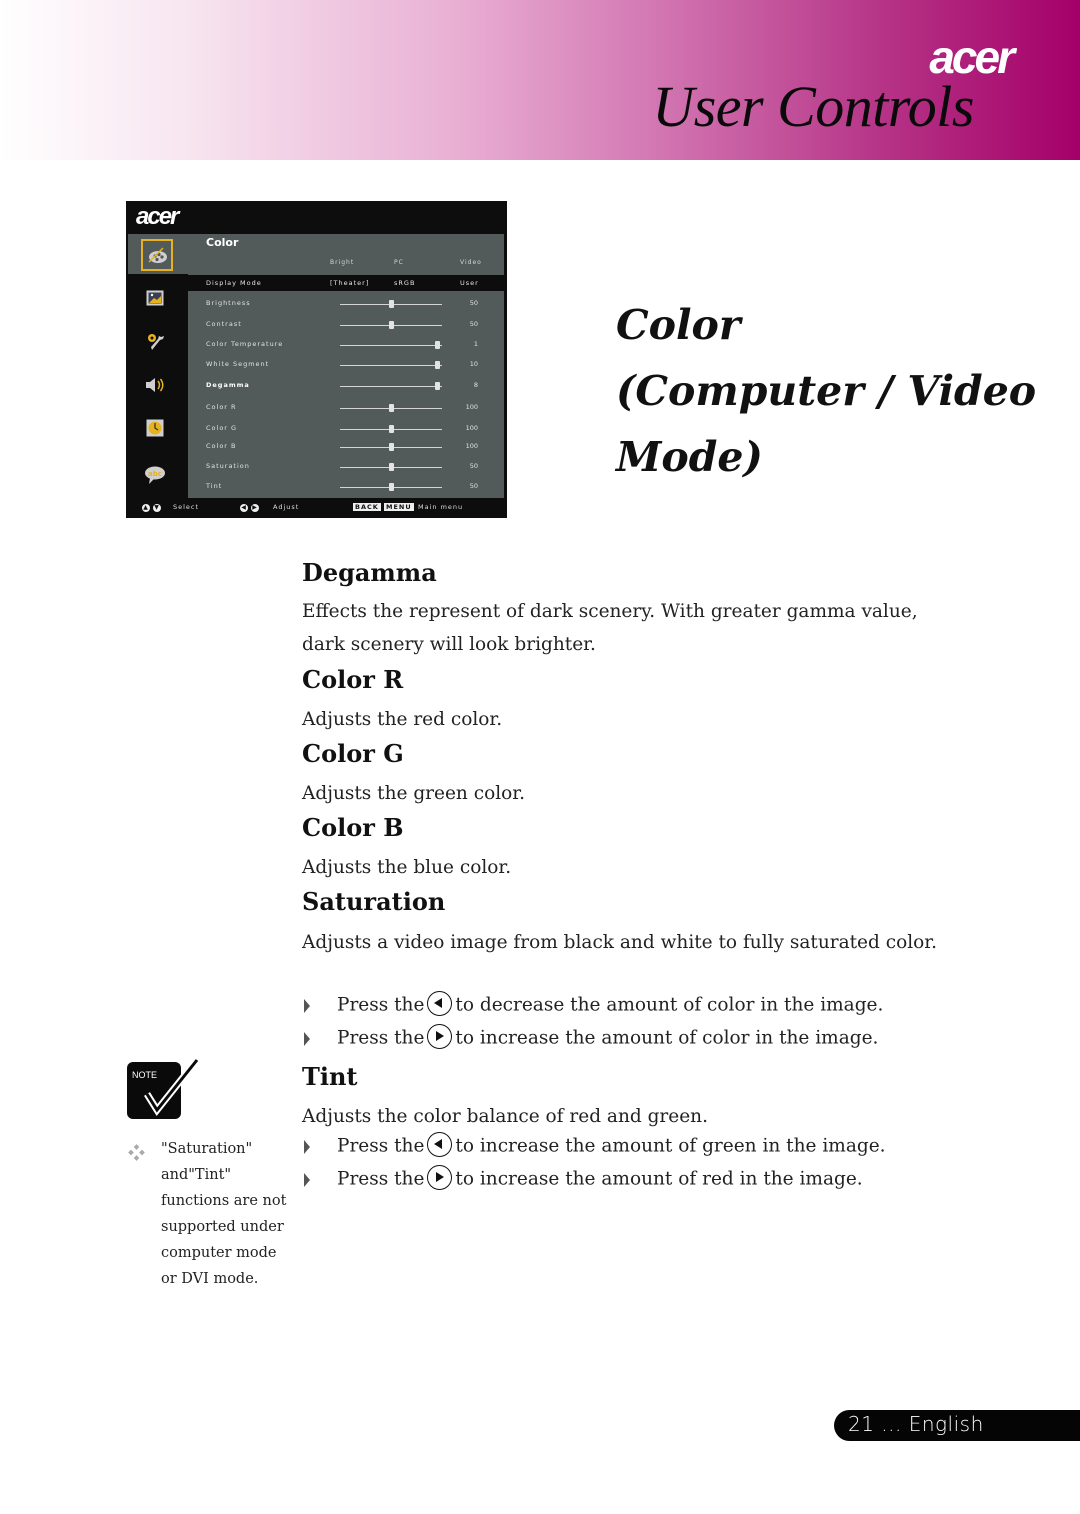 The height and width of the screenshot is (1514, 1080). What do you see at coordinates (813, 106) in the screenshot?
I see `page-title: User Controls` at bounding box center [813, 106].